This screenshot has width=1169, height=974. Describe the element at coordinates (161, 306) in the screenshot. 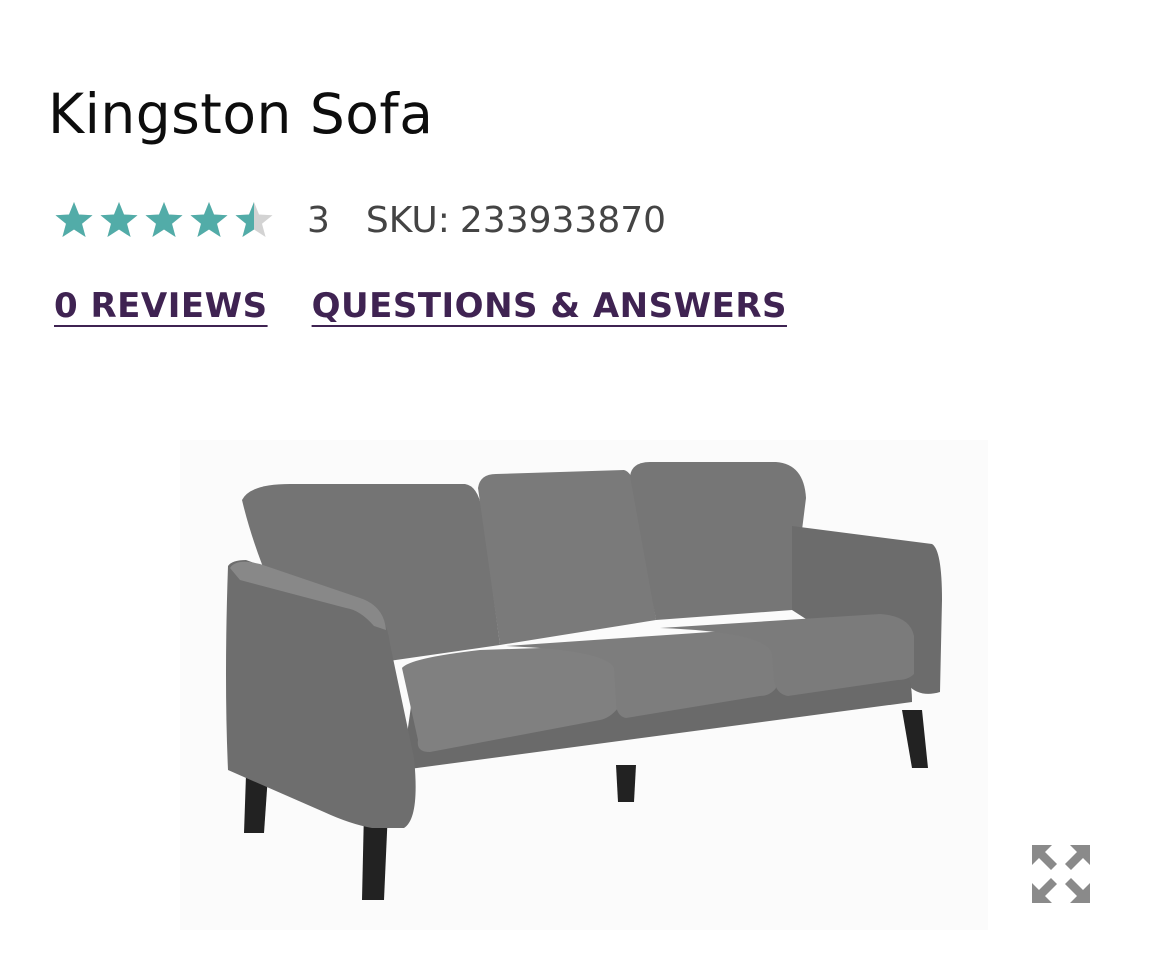

I see `reviews-link: 0 REVIEWS` at that location.